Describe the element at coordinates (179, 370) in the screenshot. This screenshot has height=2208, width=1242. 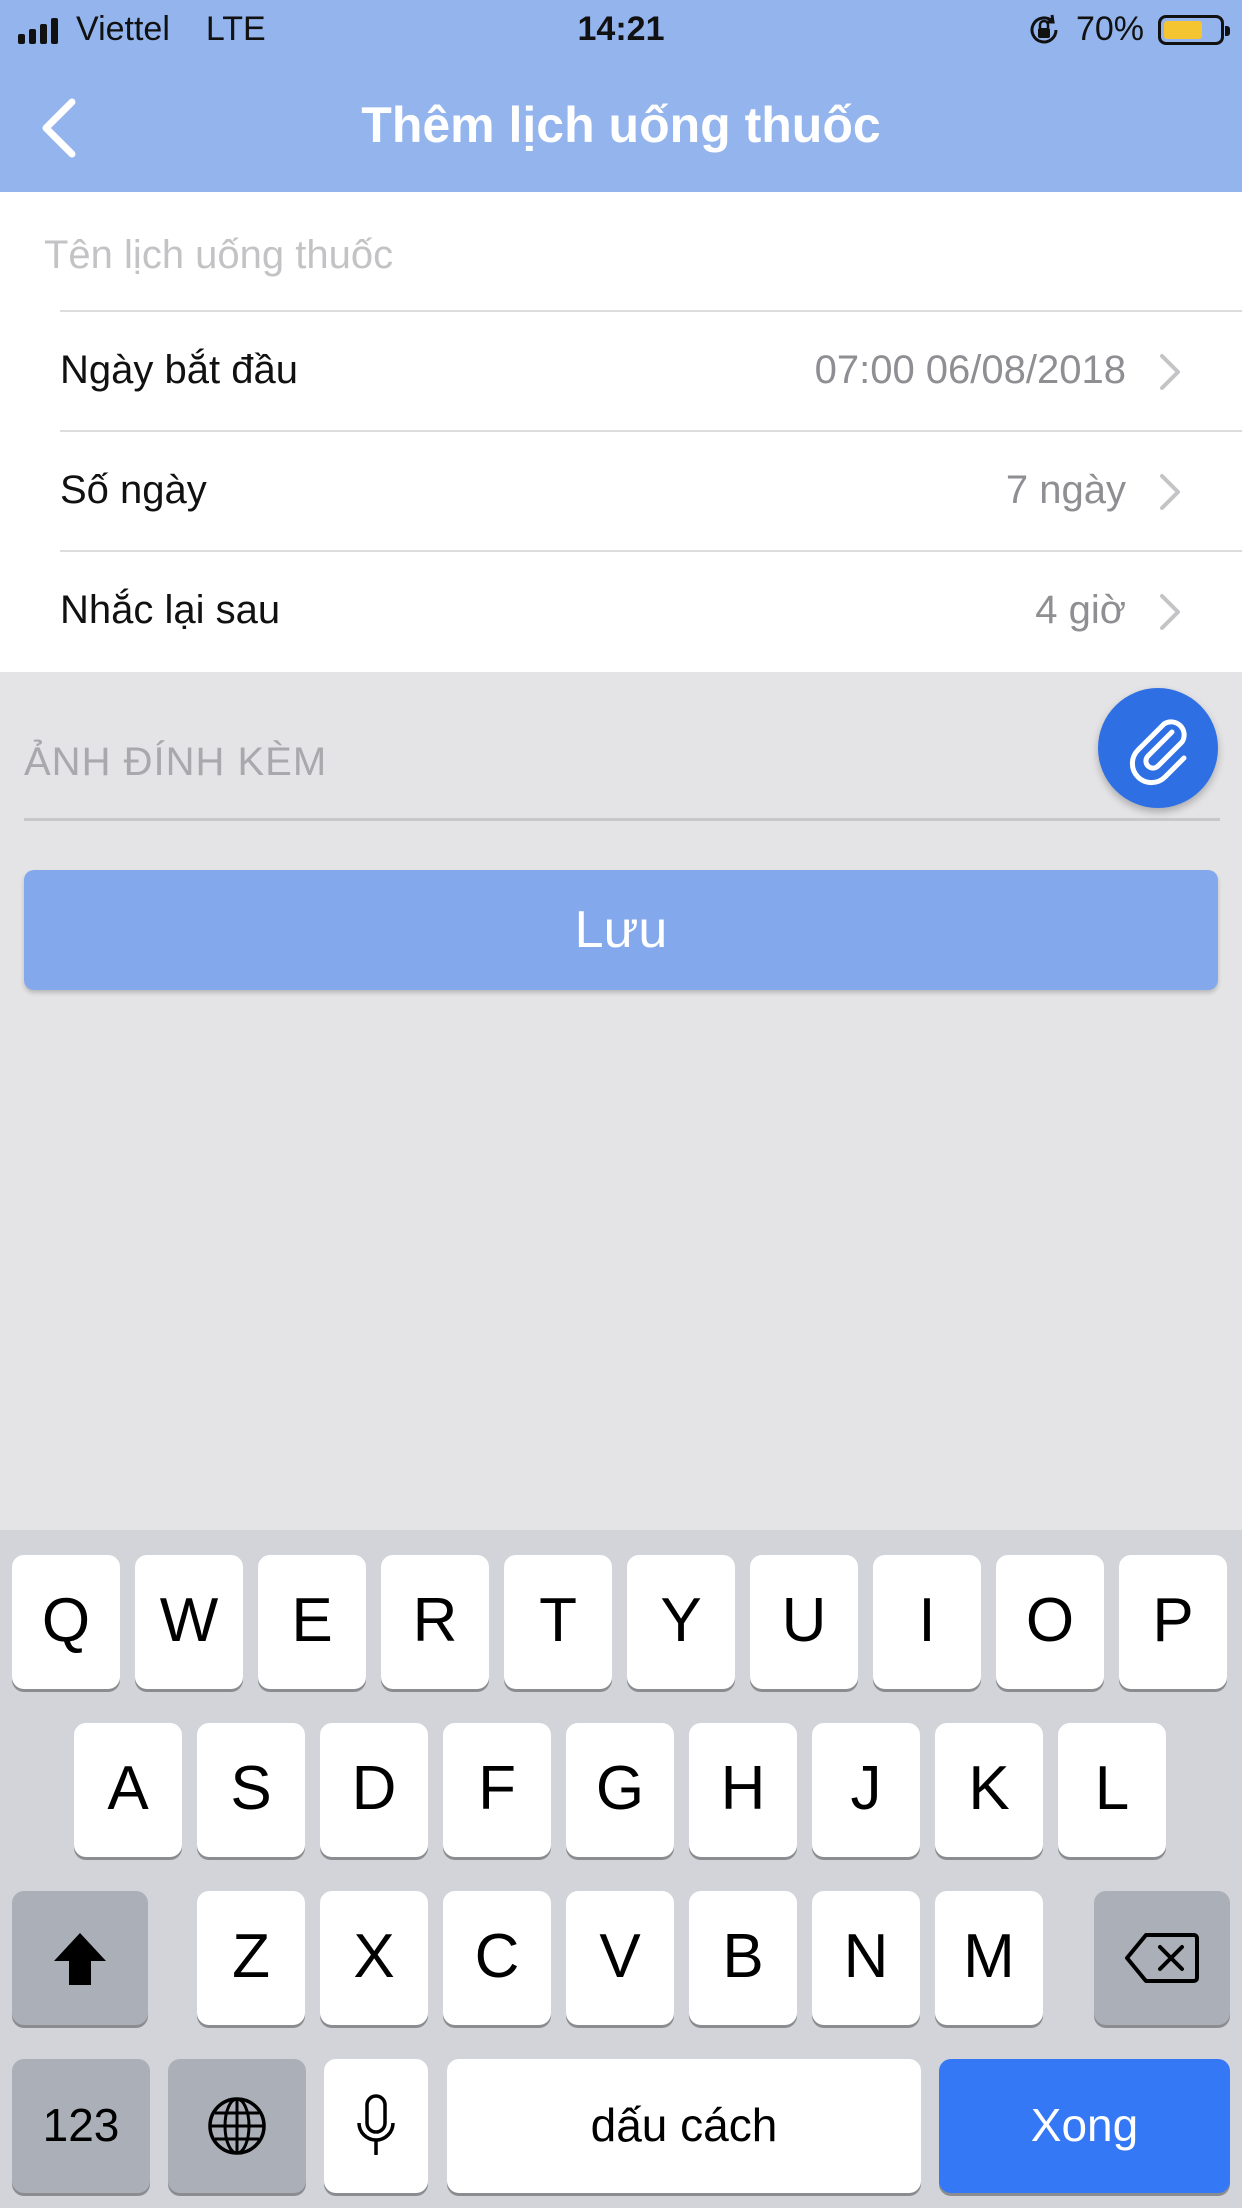
I see `start-date-label: Ngày bắt đầu` at that location.